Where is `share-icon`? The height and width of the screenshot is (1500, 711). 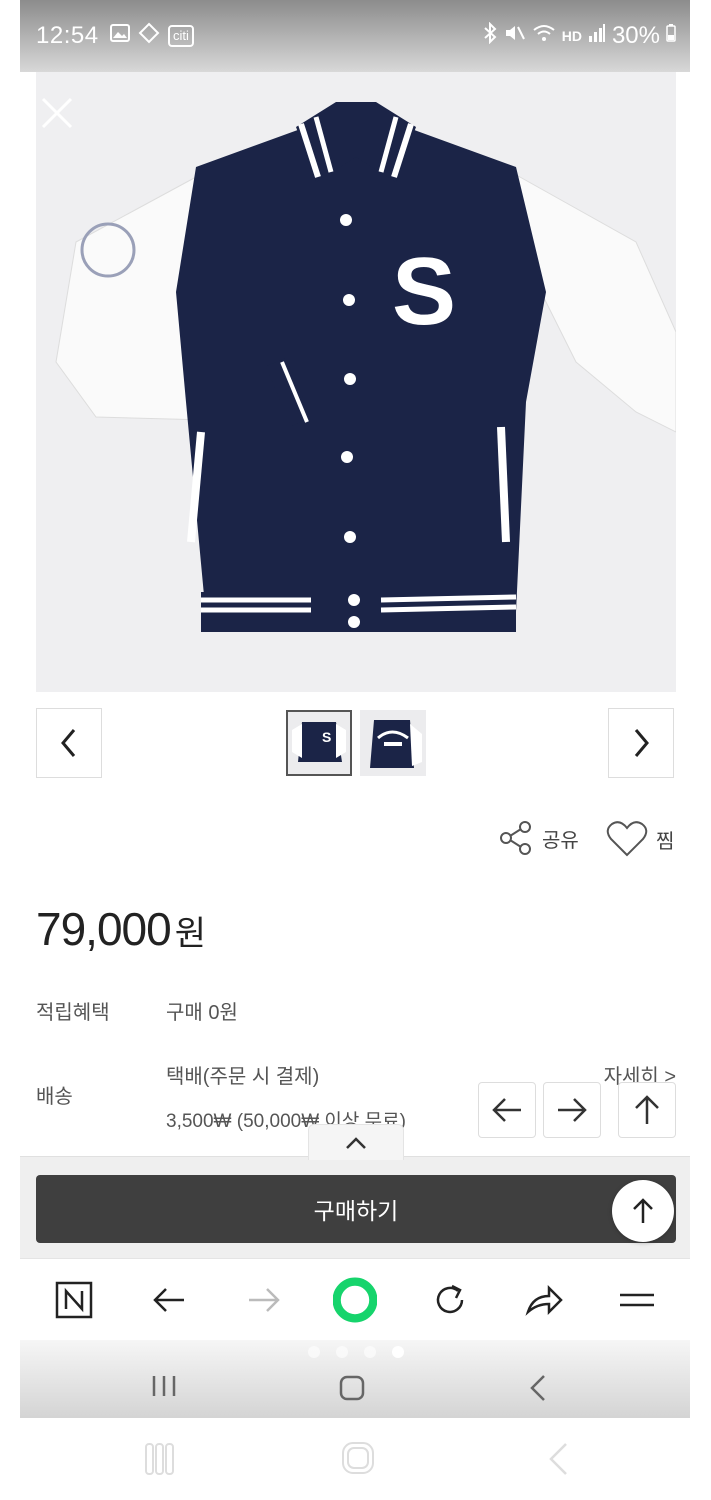
share-icon is located at coordinates (515, 838).